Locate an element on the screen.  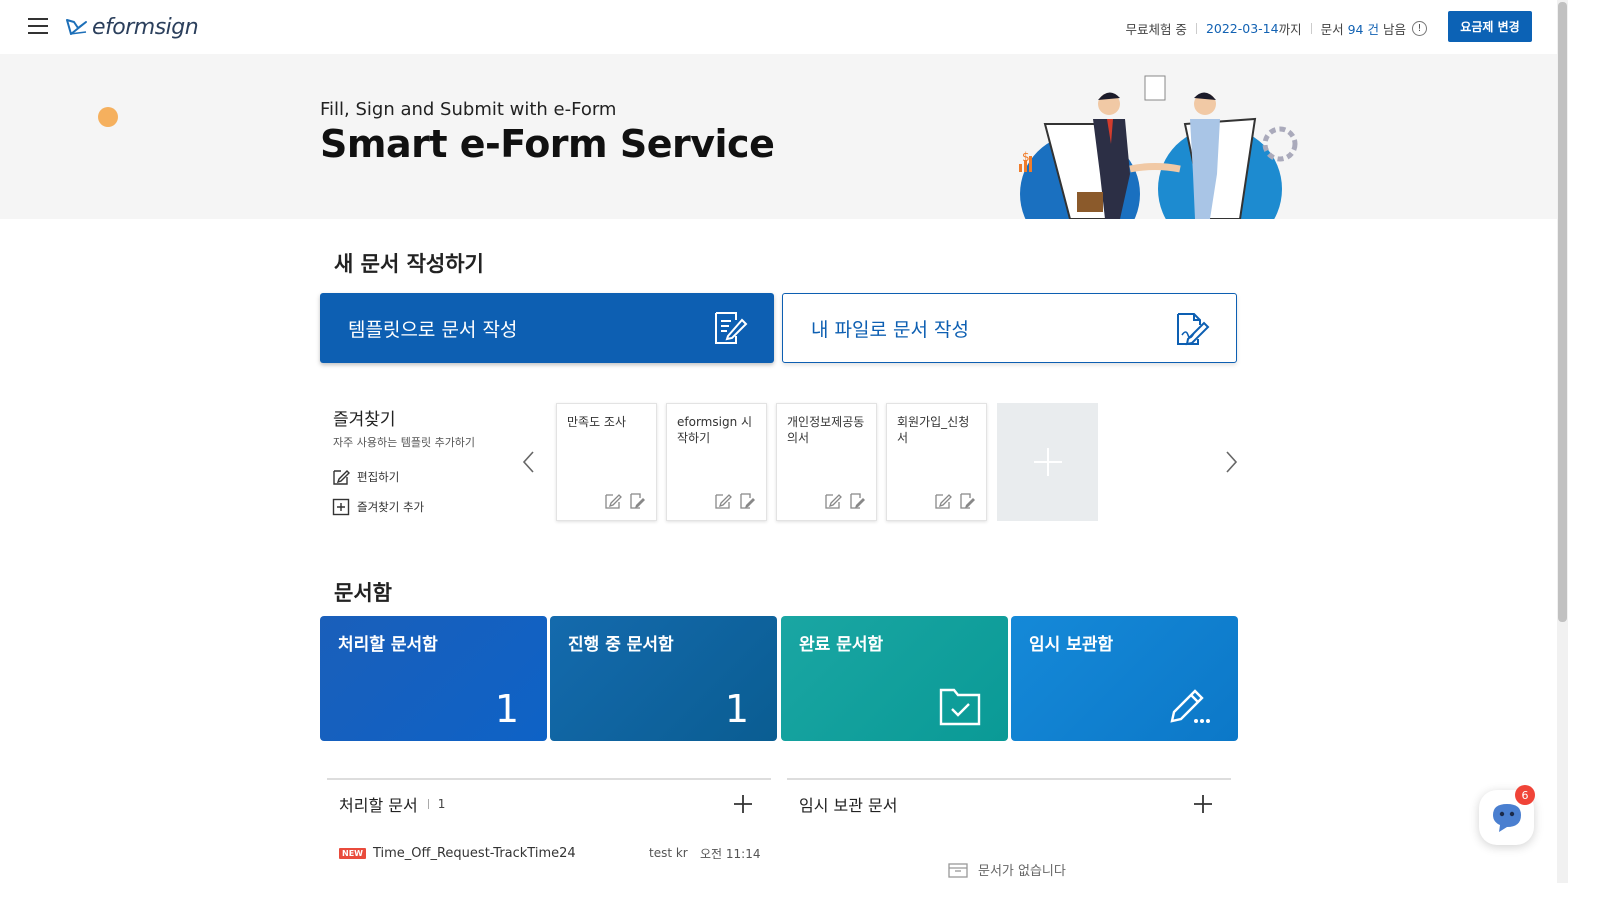
in-progress-box-count: 1 is located at coordinates (736, 709).